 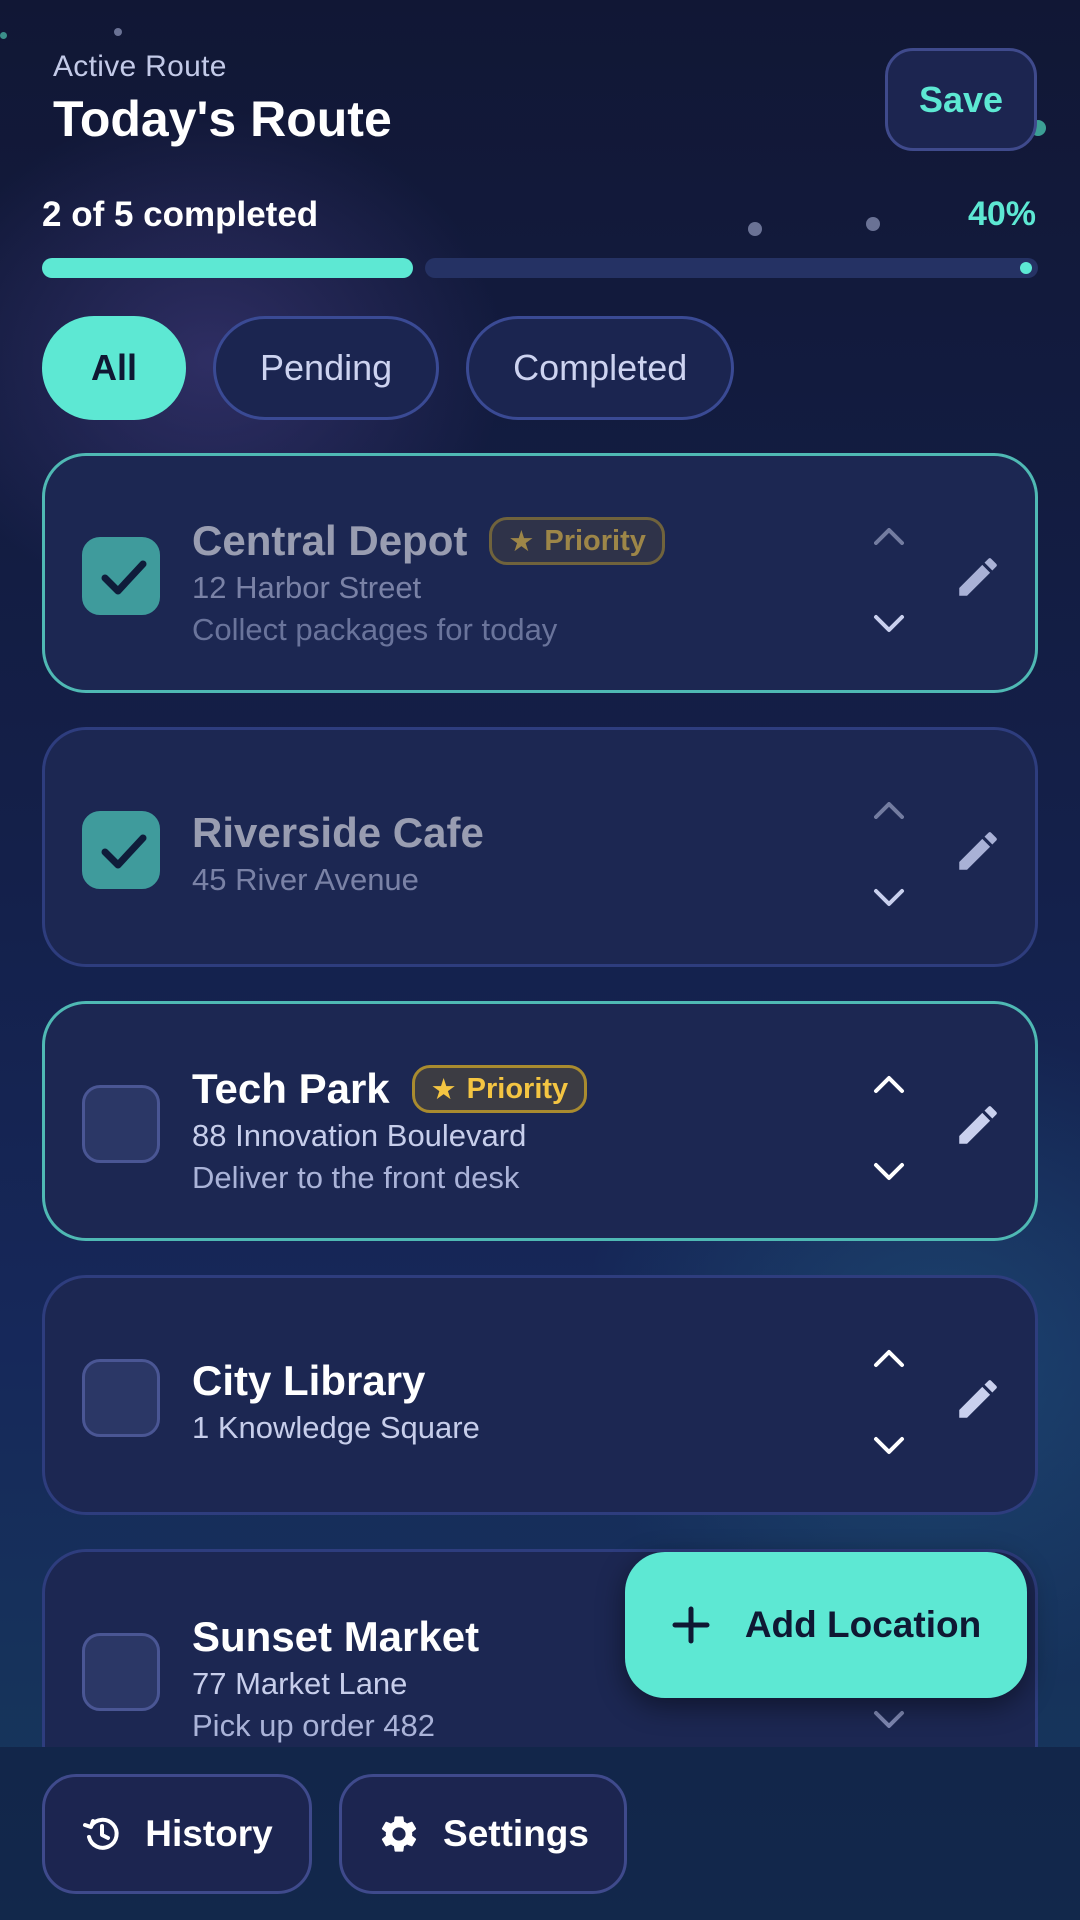 What do you see at coordinates (305, 879) in the screenshot?
I see `stop-address: 45 River Avenue` at bounding box center [305, 879].